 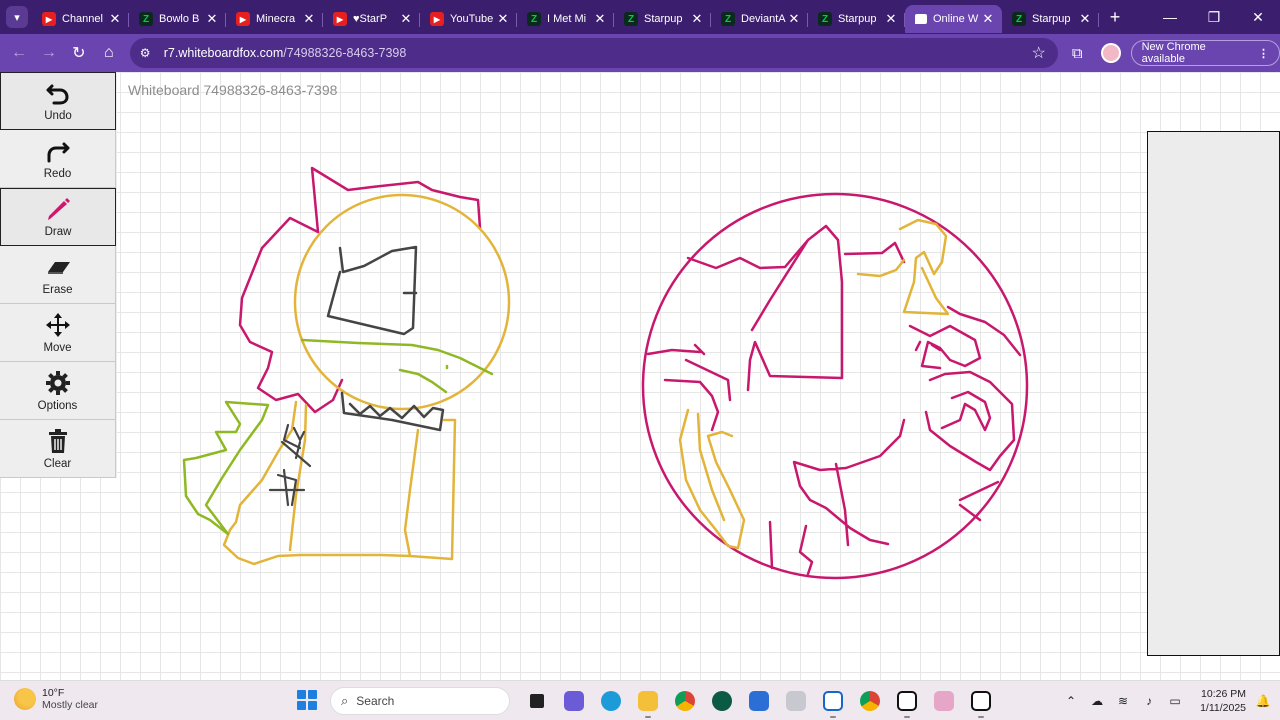 What do you see at coordinates (57, 405) in the screenshot?
I see `options-label: Options` at bounding box center [57, 405].